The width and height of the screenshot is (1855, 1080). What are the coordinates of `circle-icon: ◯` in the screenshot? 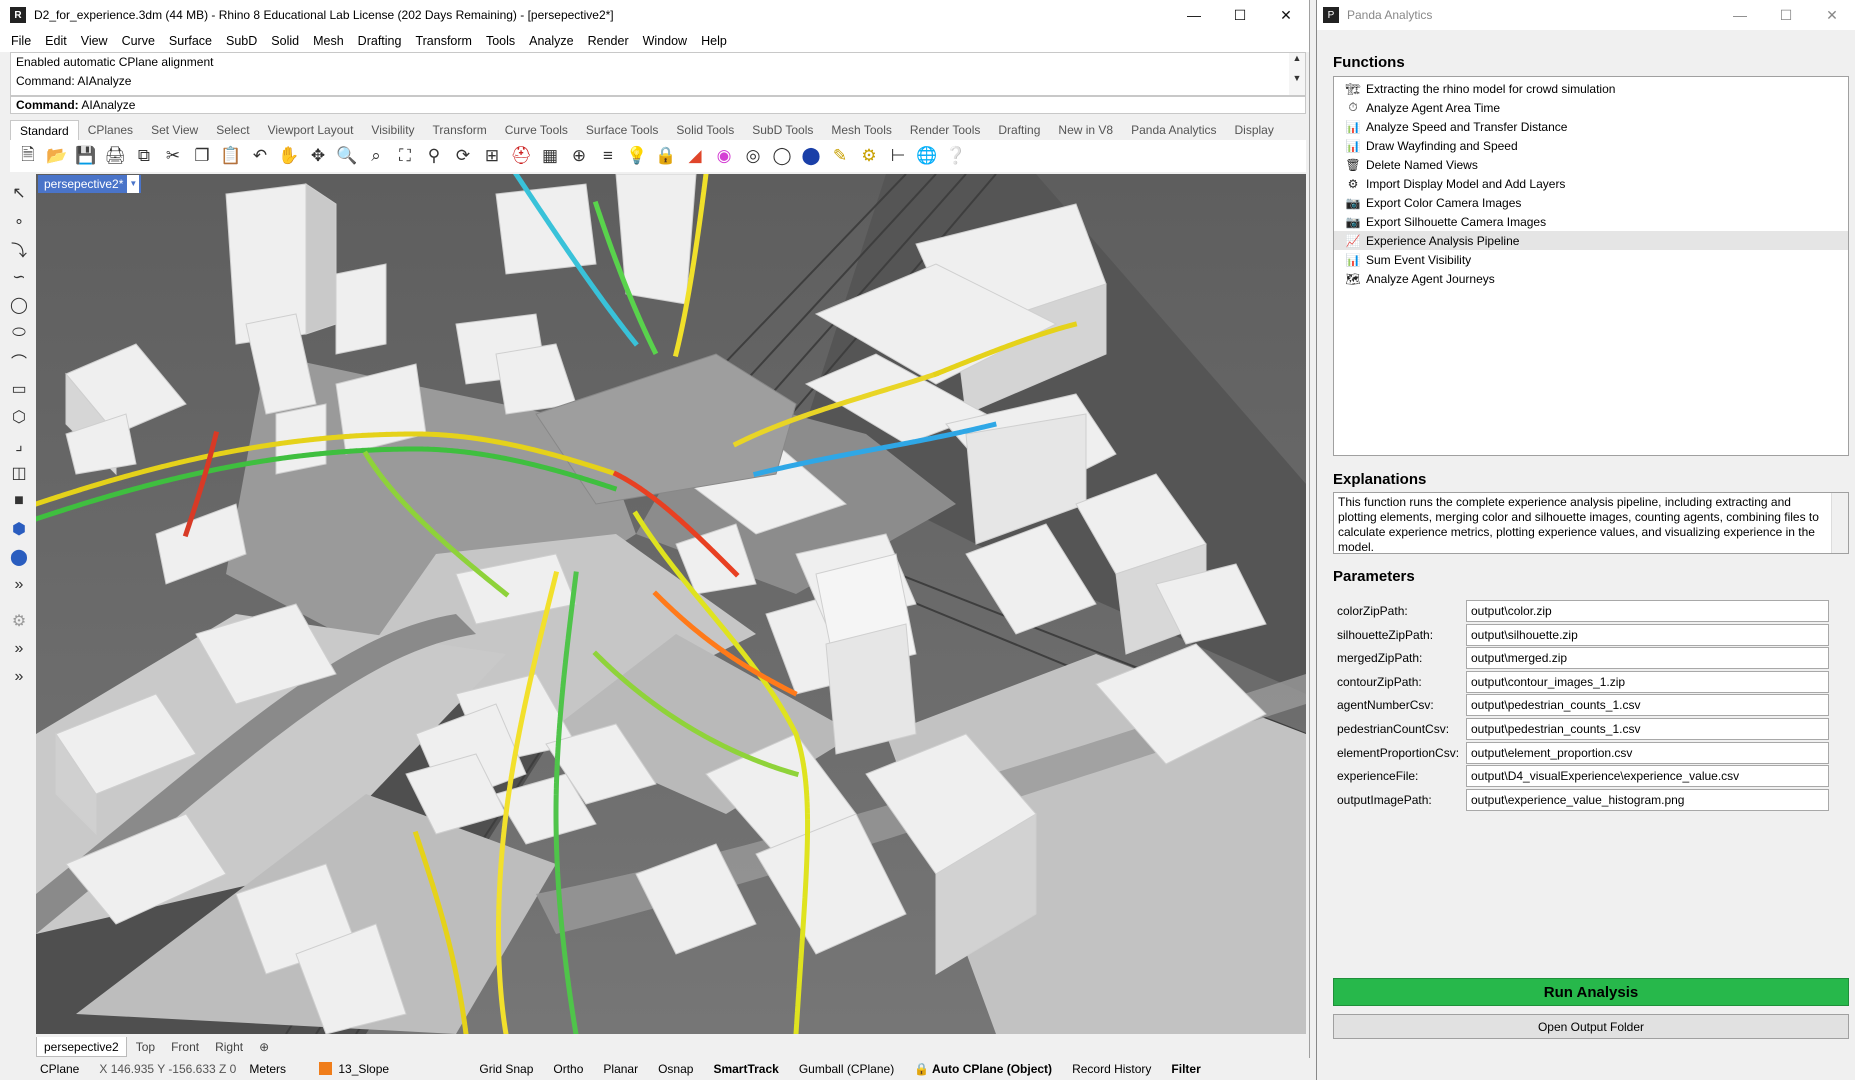 It's located at (19, 305).